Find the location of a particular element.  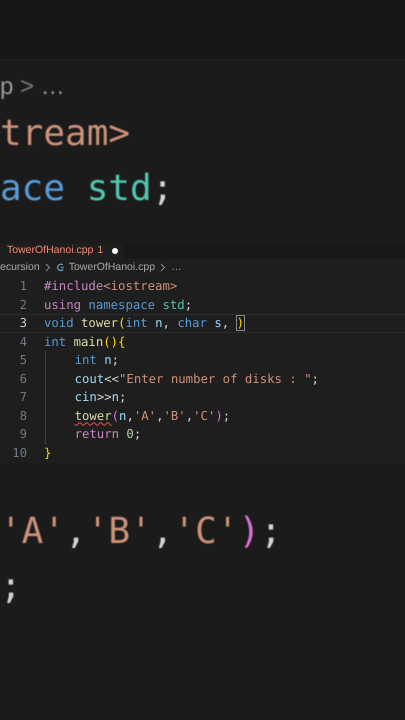

code-line: 'A','B','C'); is located at coordinates (141, 532).